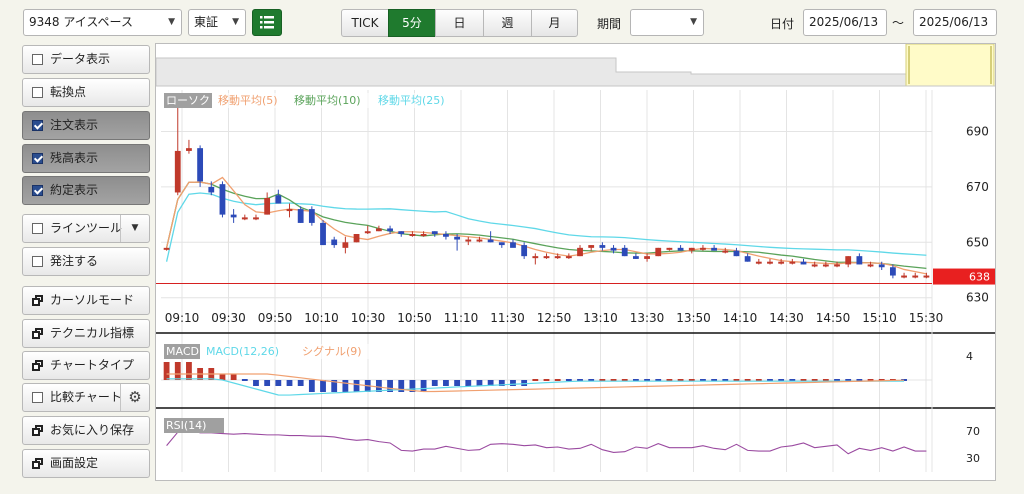 The width and height of the screenshot is (1024, 494). Describe the element at coordinates (242, 351) in the screenshot. I see `macd-legend-item: MACD(12,26)` at that location.